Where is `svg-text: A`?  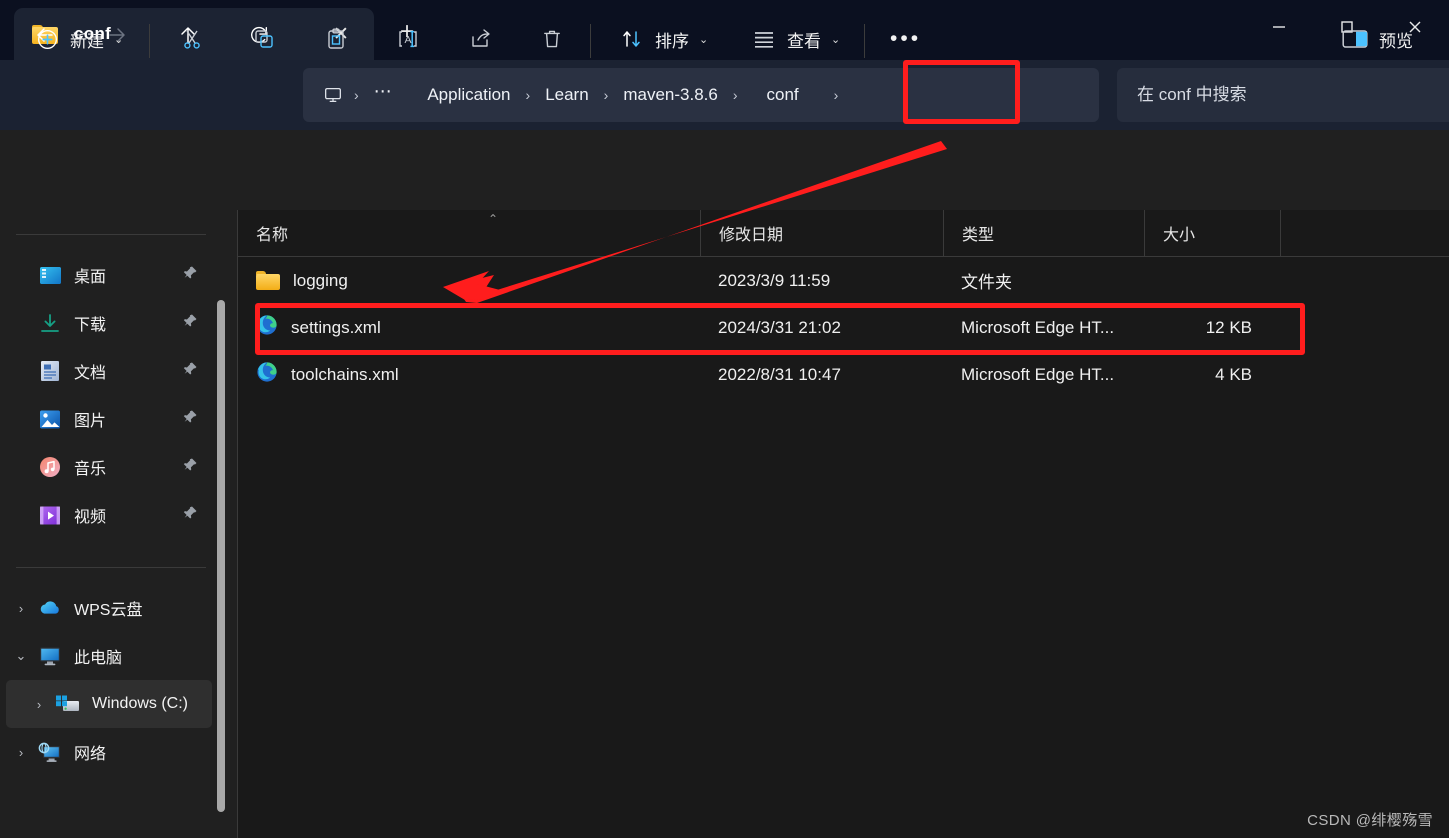 svg-text: A is located at coordinates (407, 40).